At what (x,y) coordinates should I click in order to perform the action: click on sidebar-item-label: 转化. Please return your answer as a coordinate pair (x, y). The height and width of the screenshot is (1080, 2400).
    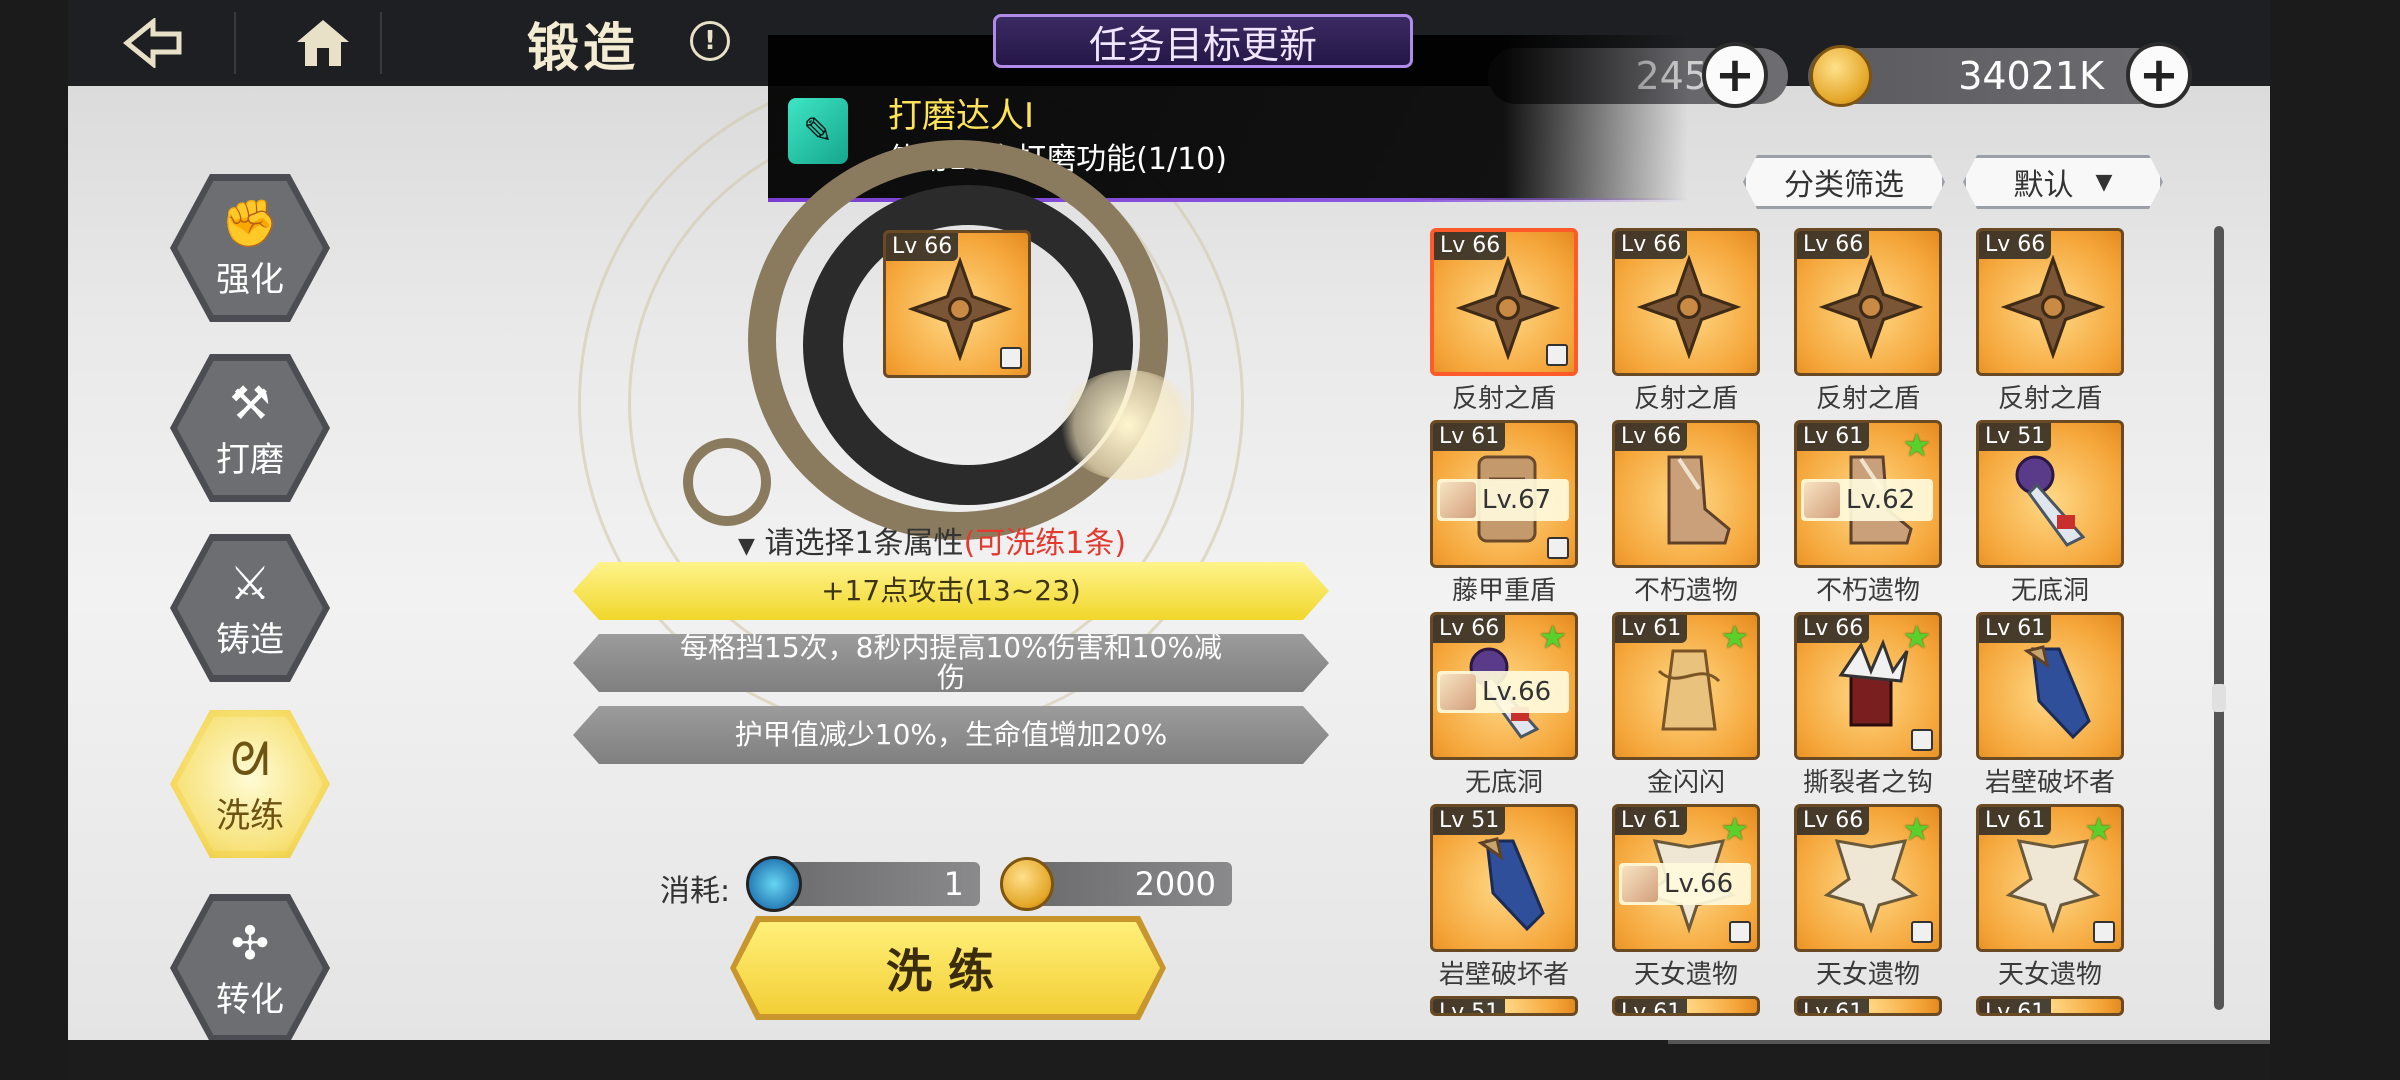
    Looking at the image, I should click on (250, 999).